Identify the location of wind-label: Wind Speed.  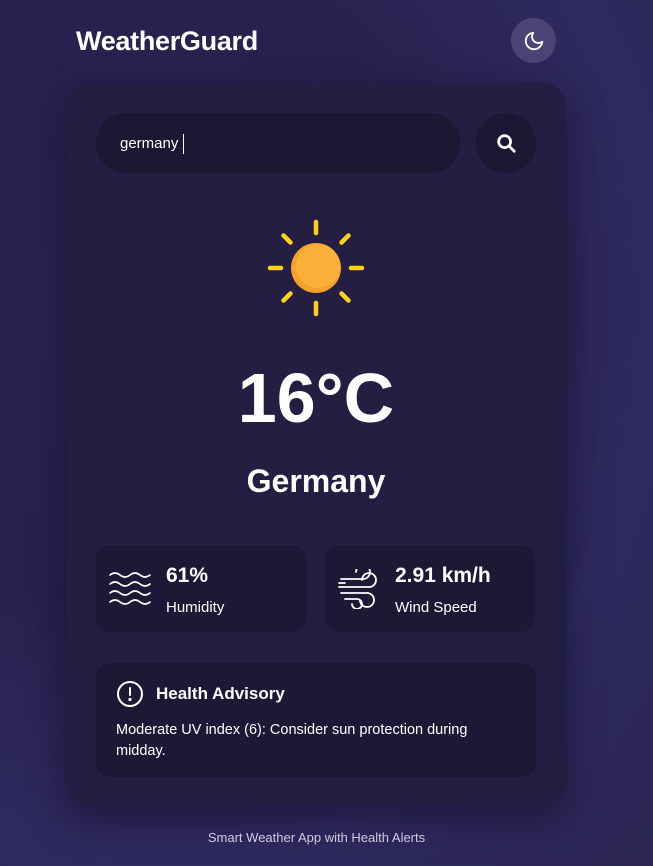
(436, 607).